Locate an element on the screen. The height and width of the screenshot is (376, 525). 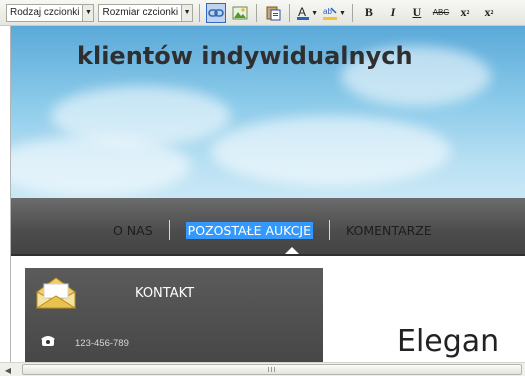
phone-icon is located at coordinates (48, 341).